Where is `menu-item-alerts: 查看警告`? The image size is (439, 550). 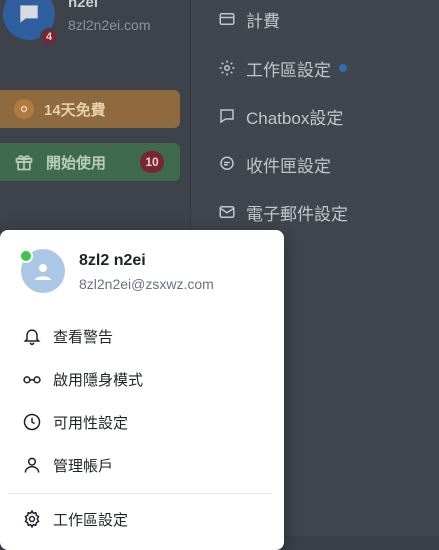 menu-item-alerts: 查看警告 is located at coordinates (141, 336).